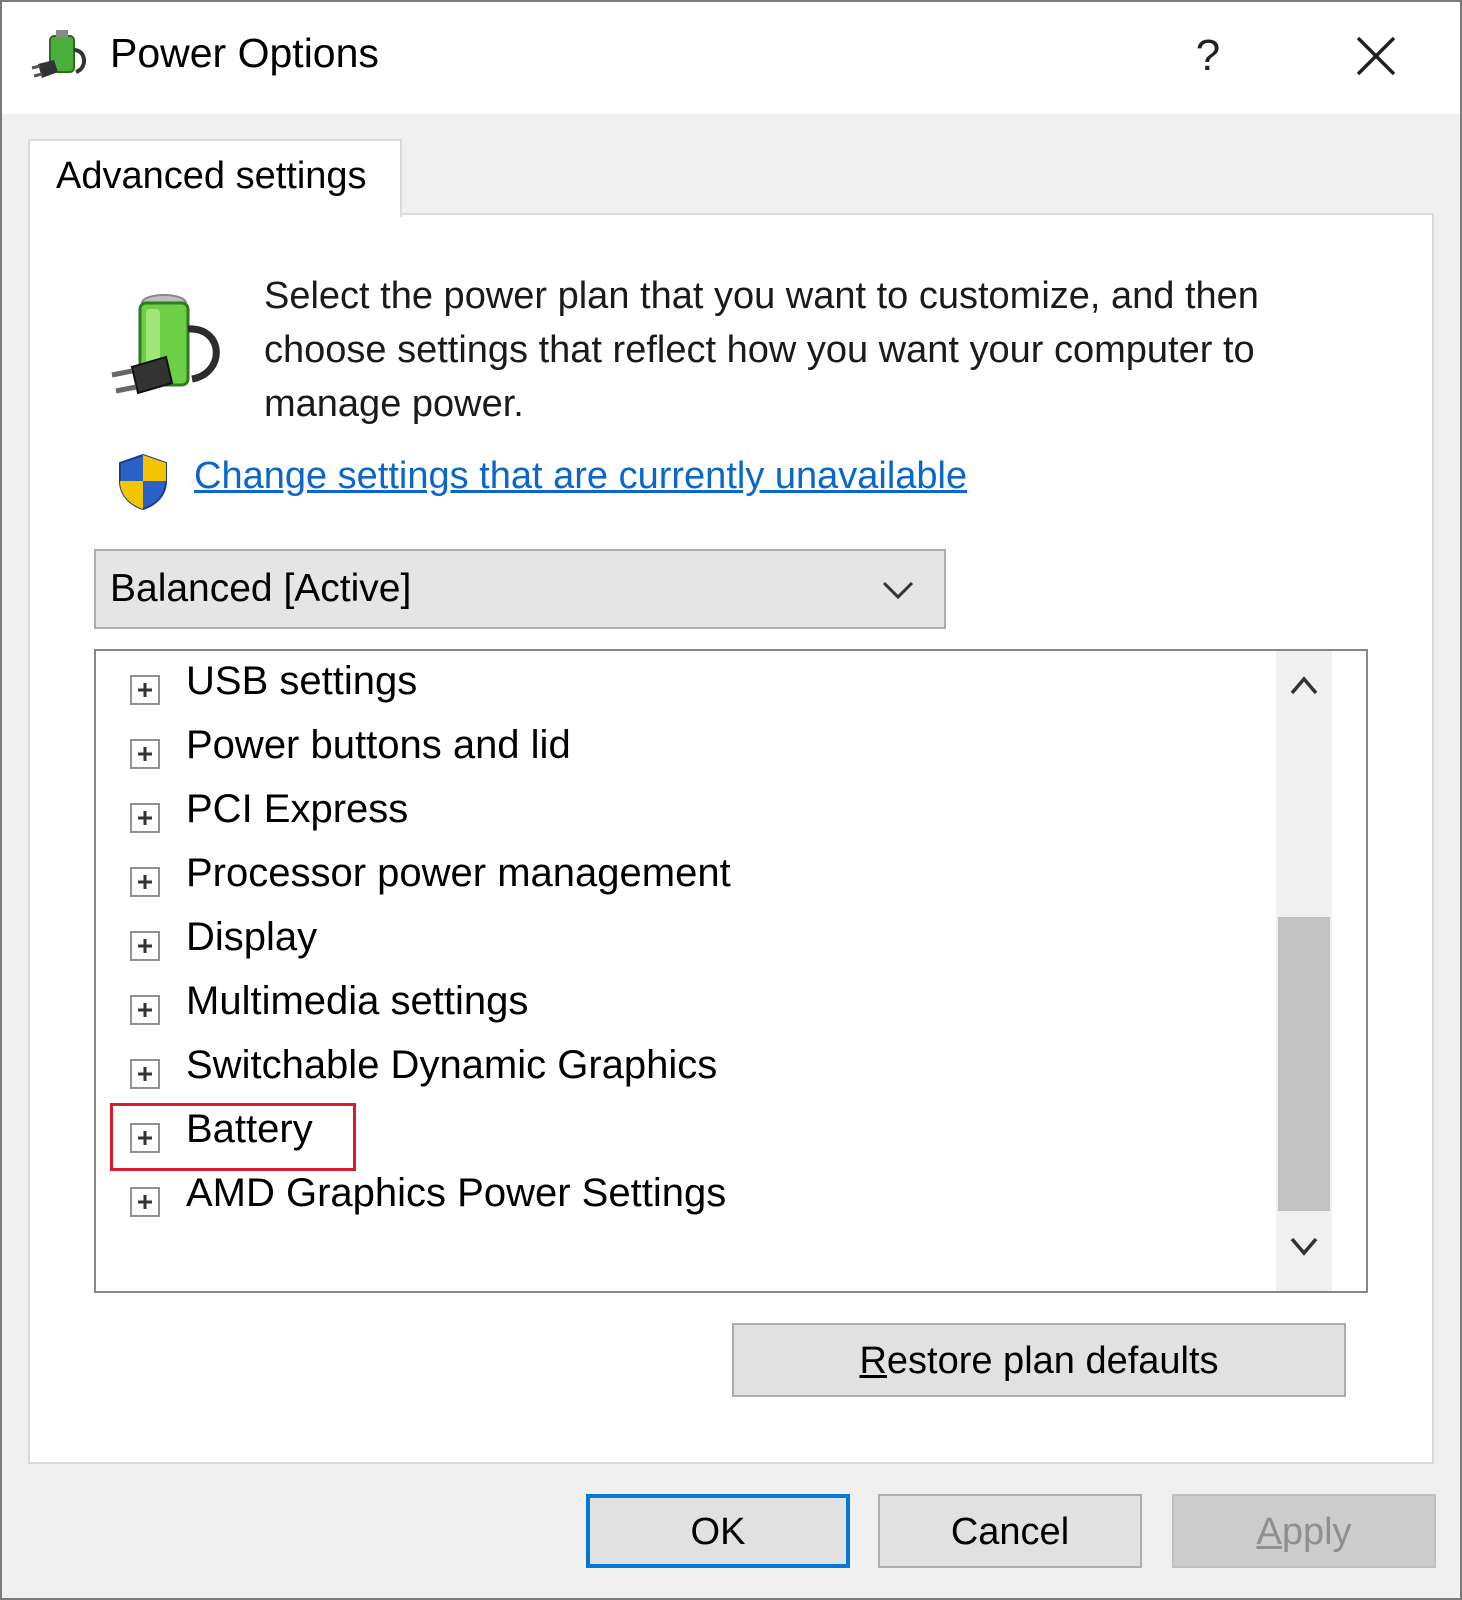 The height and width of the screenshot is (1600, 1462). What do you see at coordinates (520, 589) in the screenshot?
I see `power-plan-dropdown: Balanced [Active]` at bounding box center [520, 589].